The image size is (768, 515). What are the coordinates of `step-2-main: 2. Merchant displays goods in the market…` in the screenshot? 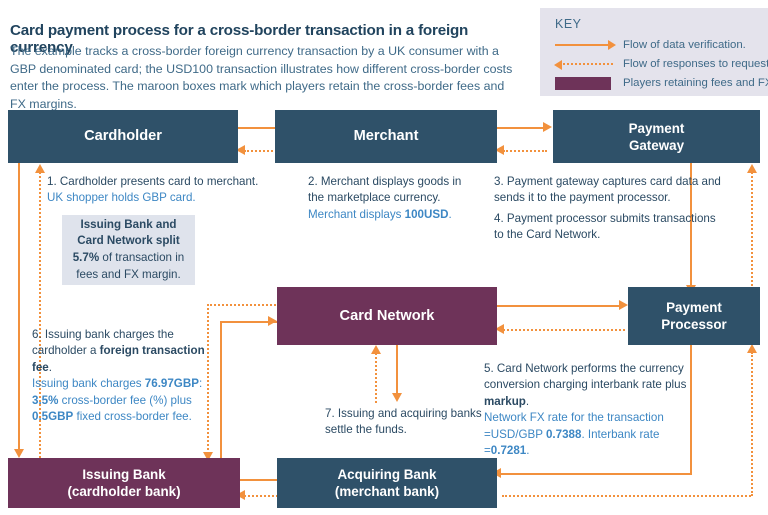 It's located at (385, 190).